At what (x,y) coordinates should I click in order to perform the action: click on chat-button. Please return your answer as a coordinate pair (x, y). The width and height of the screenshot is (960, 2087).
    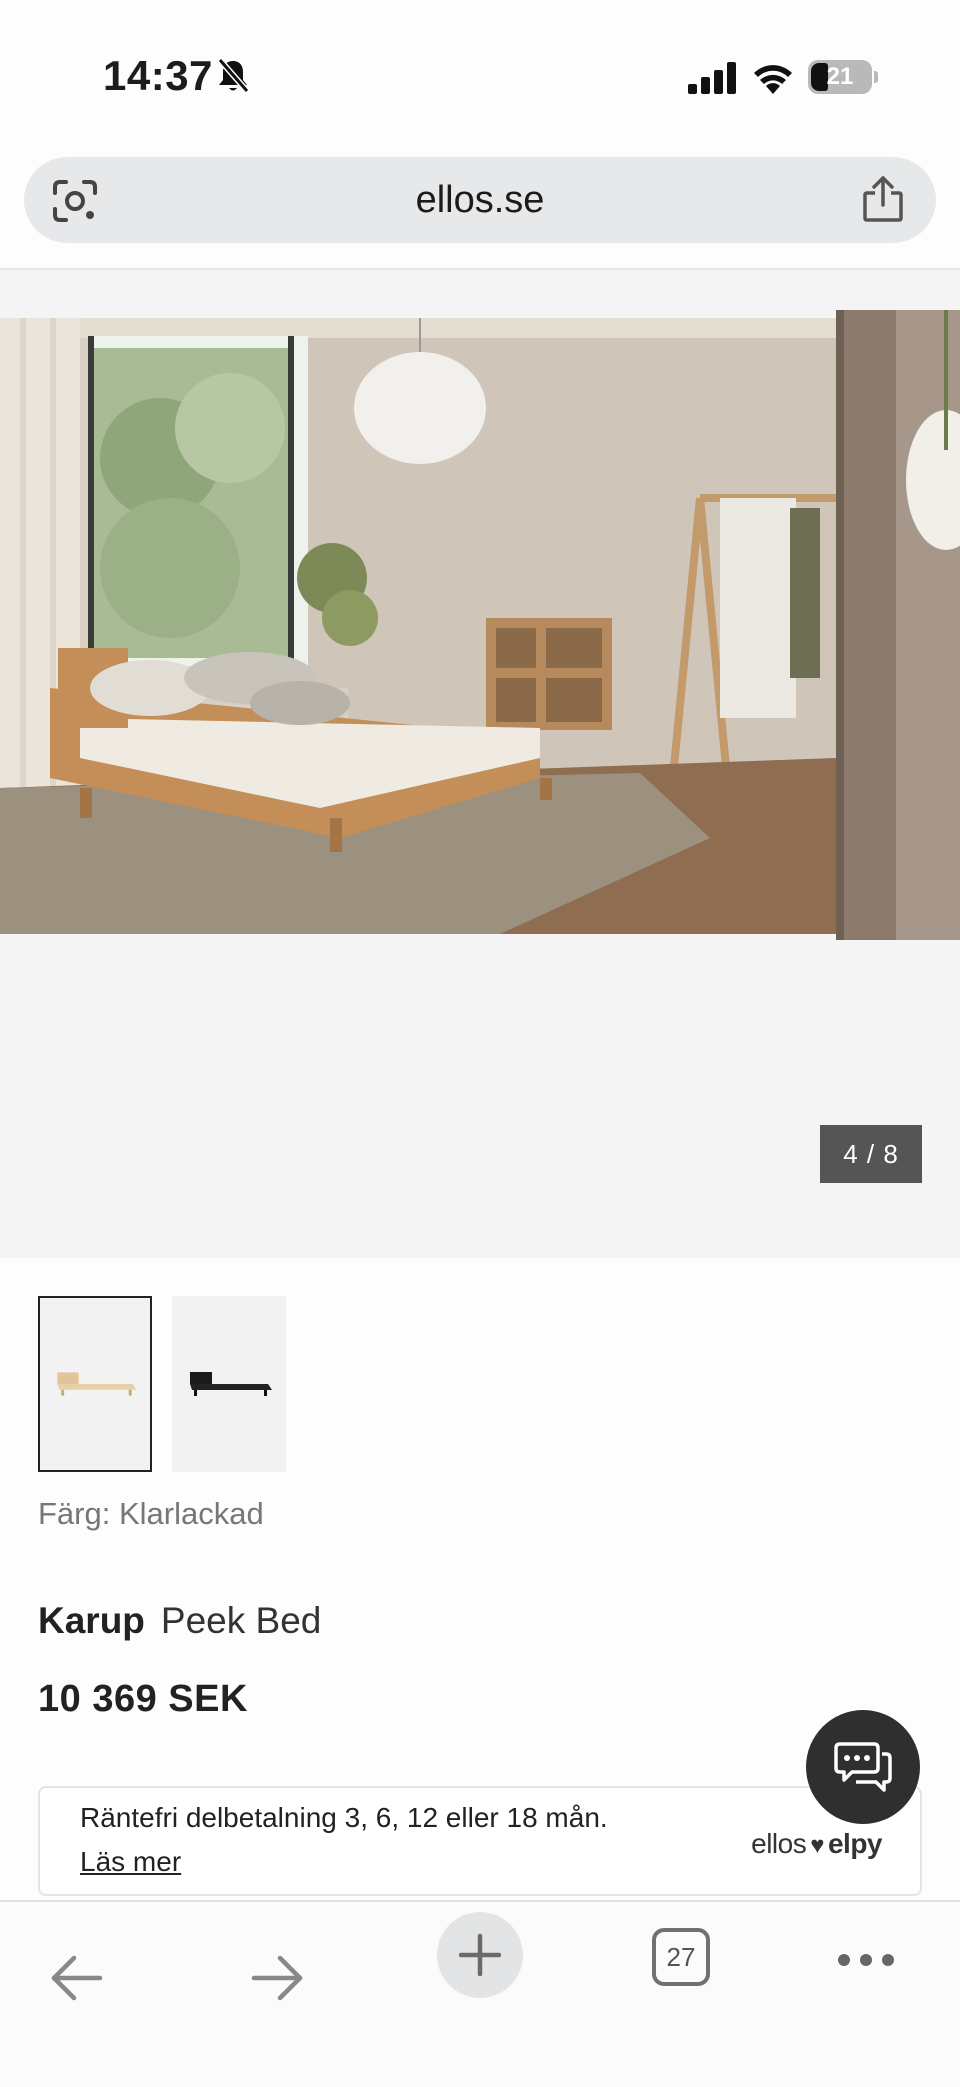
    Looking at the image, I should click on (863, 1767).